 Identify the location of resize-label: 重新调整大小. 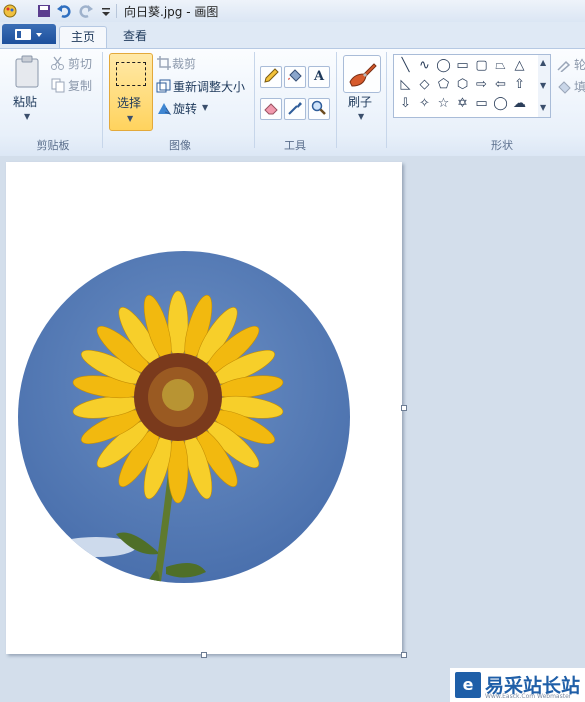
(209, 87).